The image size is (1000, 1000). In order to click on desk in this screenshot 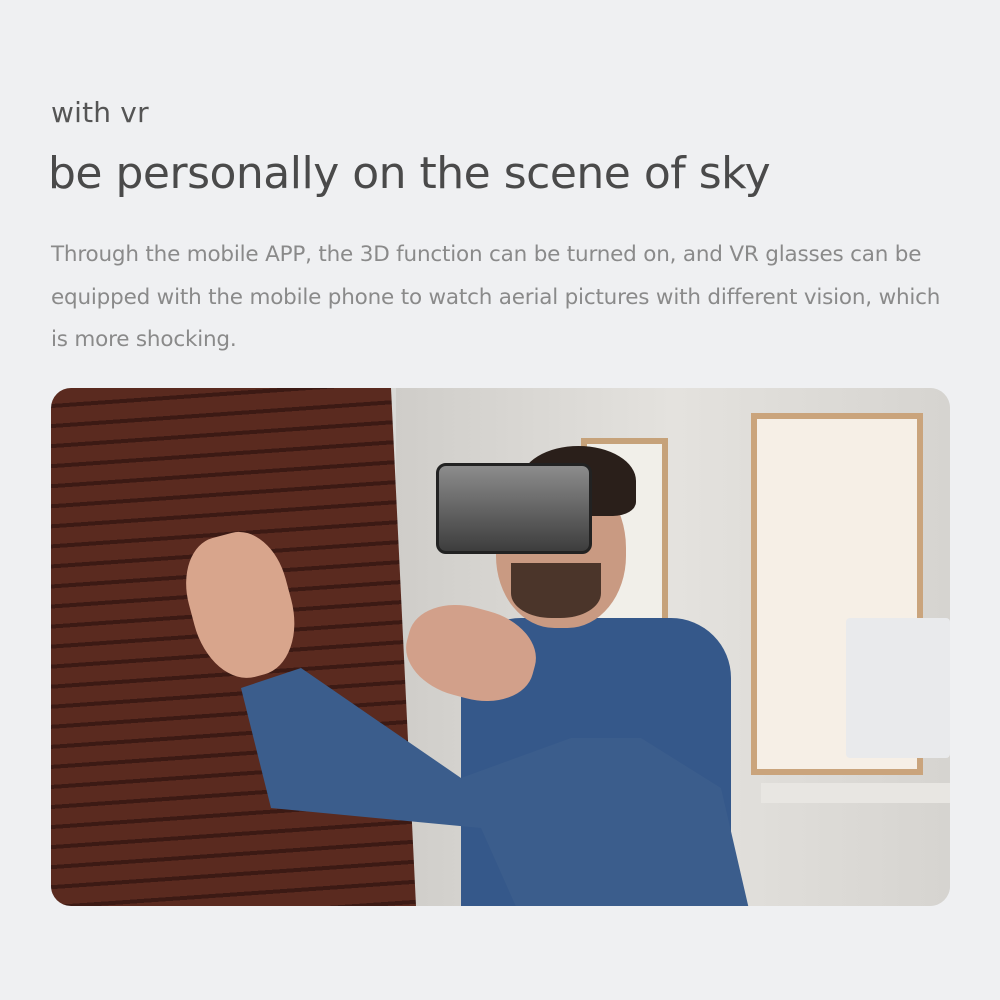, I will do `click(855, 793)`.